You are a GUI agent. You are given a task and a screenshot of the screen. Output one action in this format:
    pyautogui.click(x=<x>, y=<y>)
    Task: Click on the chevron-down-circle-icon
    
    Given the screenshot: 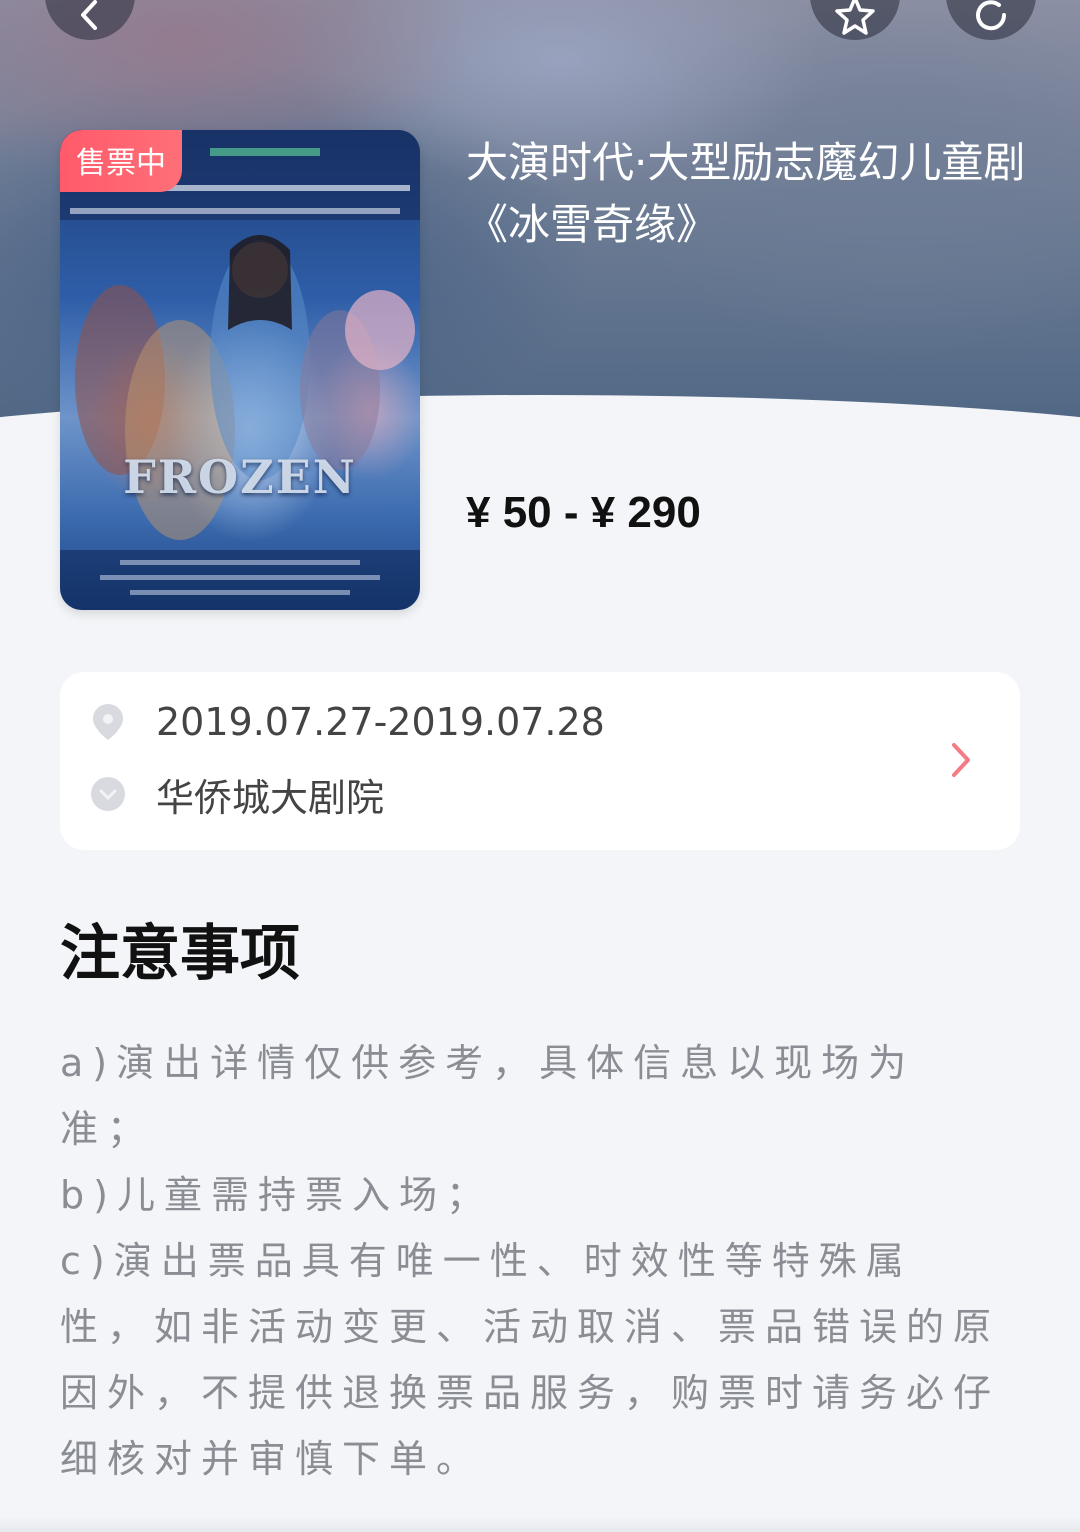 What is the action you would take?
    pyautogui.click(x=108, y=794)
    